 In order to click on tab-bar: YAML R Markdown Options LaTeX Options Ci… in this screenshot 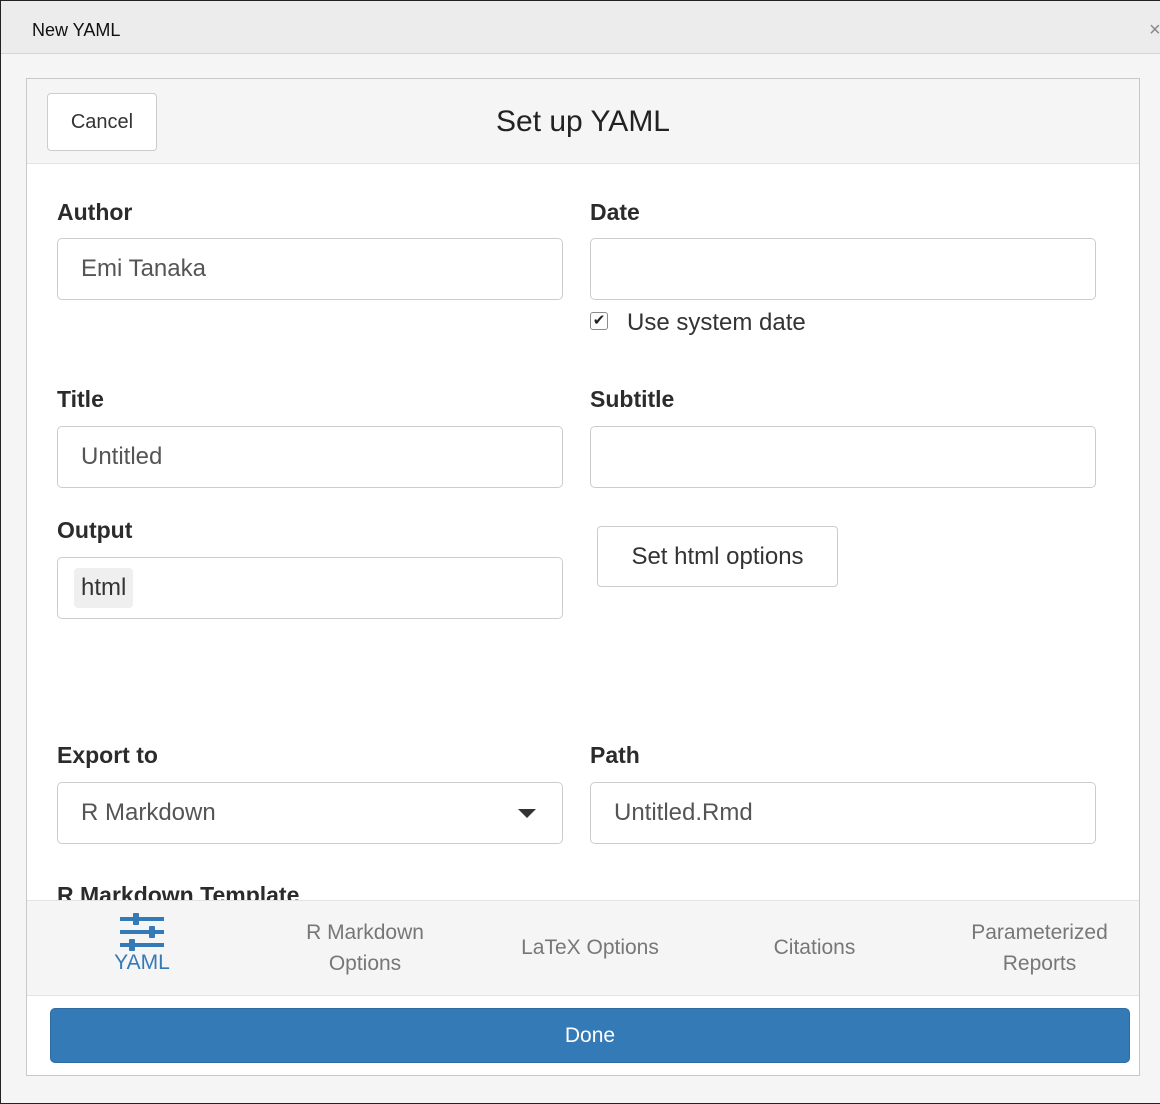, I will do `click(583, 948)`.